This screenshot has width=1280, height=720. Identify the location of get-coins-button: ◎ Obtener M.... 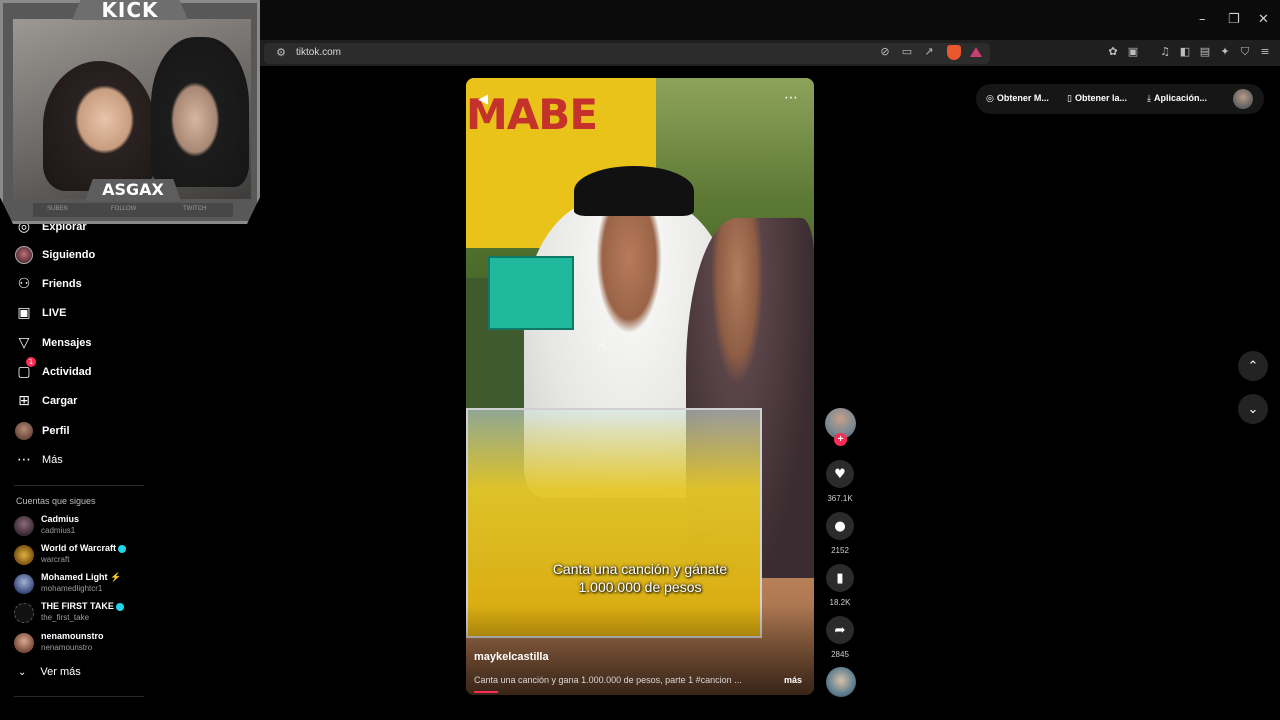
(1017, 98).